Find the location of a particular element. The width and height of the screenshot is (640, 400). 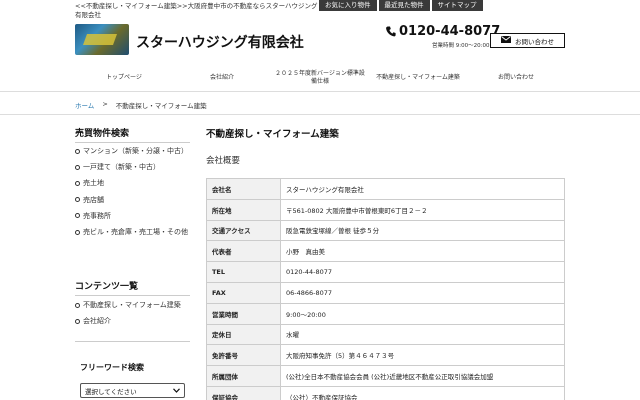

nav-item-top: トップページ is located at coordinates (124, 77).